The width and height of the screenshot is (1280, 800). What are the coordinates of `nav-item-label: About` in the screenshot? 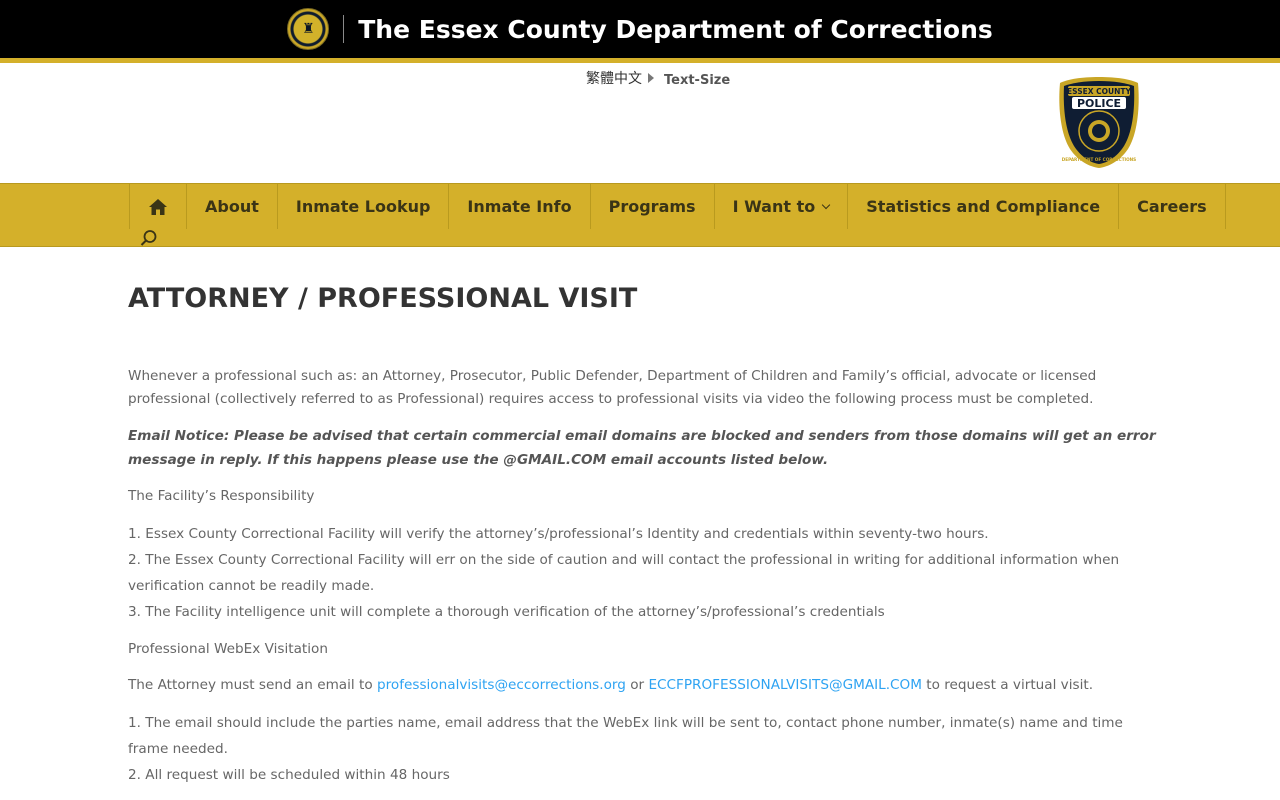 It's located at (232, 206).